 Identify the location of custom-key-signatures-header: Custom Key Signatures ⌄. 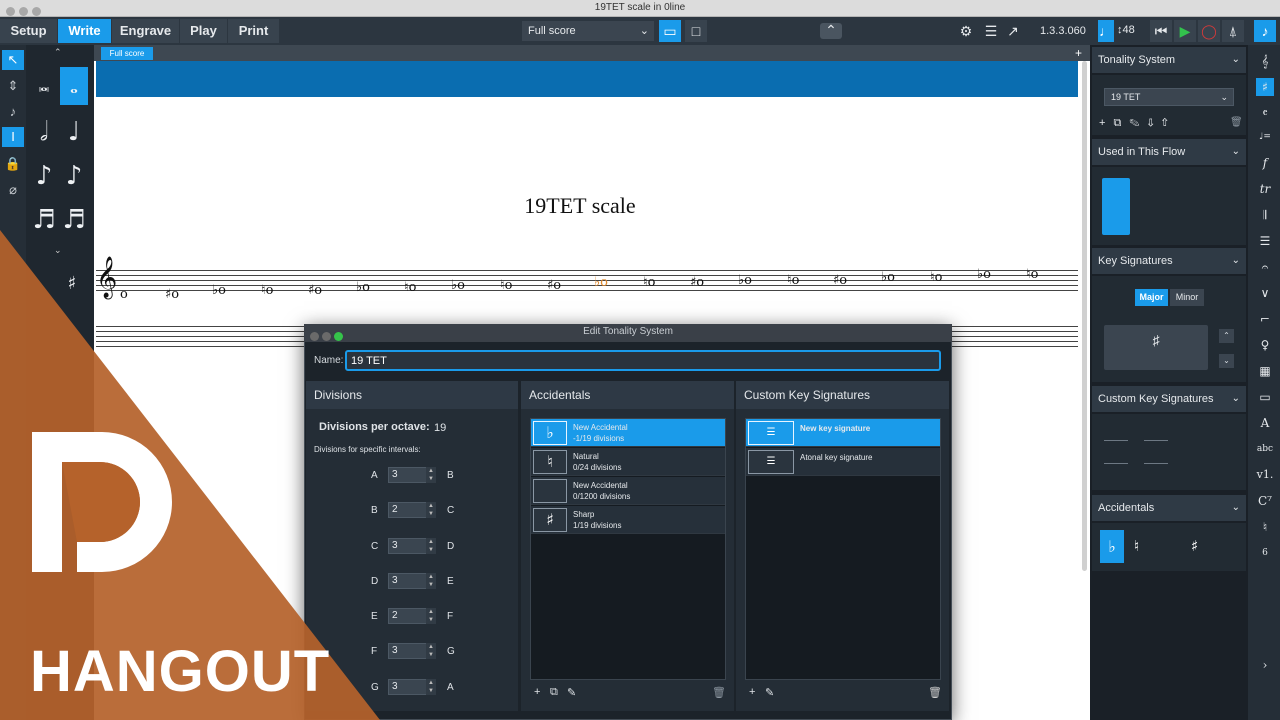
(1169, 399).